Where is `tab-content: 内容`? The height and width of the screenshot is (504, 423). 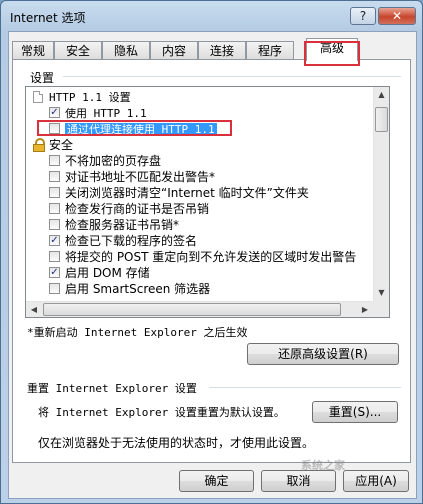
tab-content: 内容 is located at coordinates (174, 50).